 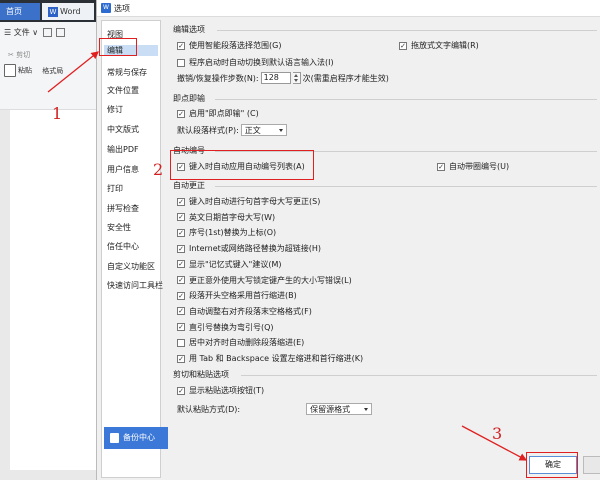 I want to click on auto-correct-option: ✓ 自动调整右对齐段落末空格格式(F), so click(x=244, y=311).